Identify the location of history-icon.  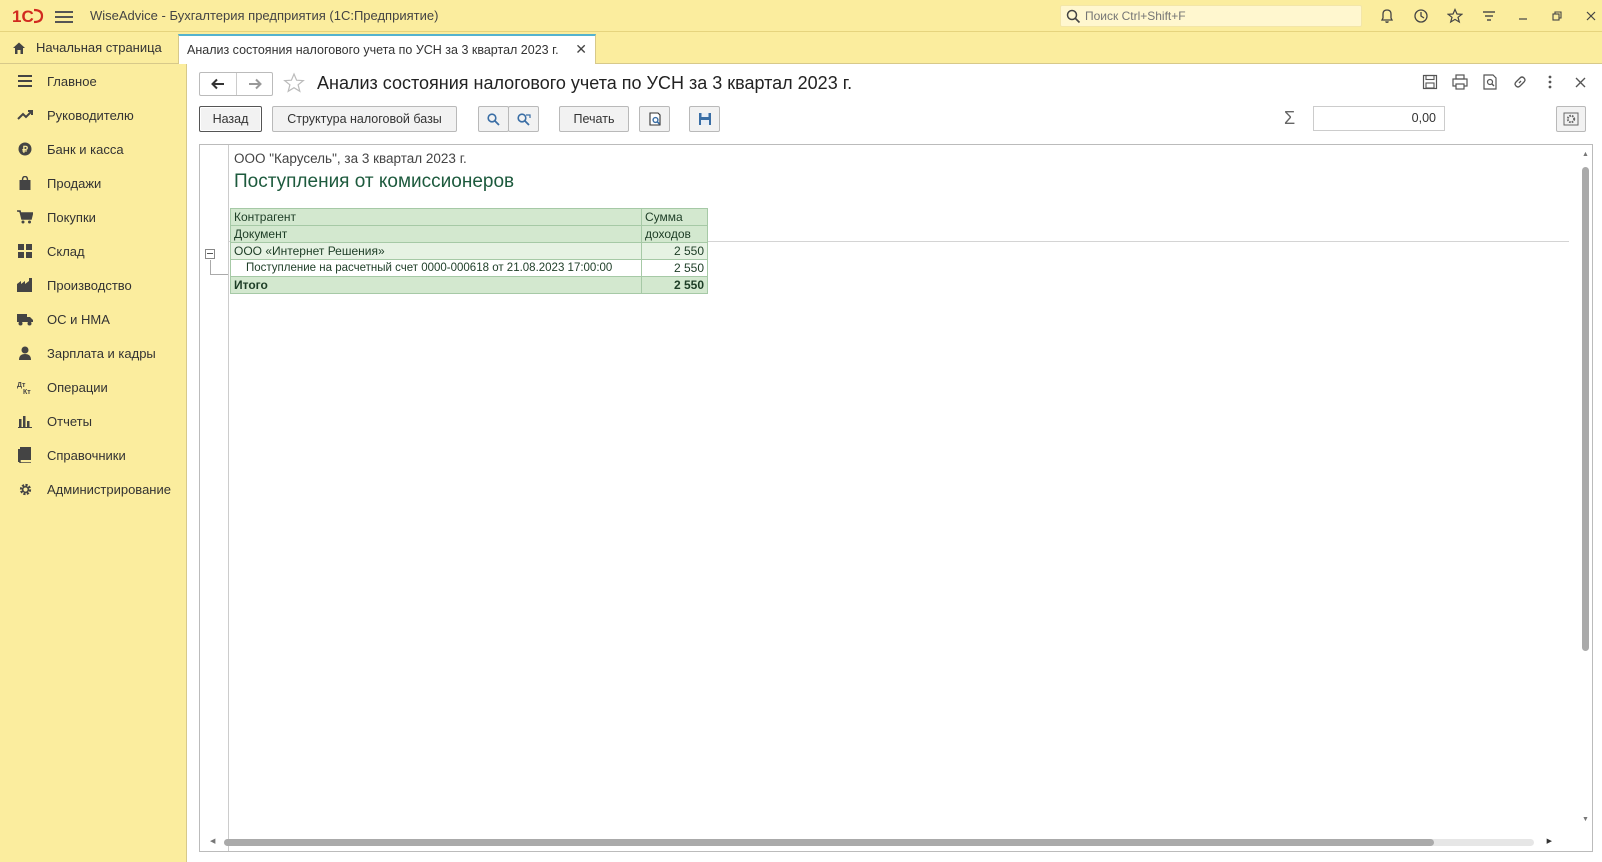
(1421, 16).